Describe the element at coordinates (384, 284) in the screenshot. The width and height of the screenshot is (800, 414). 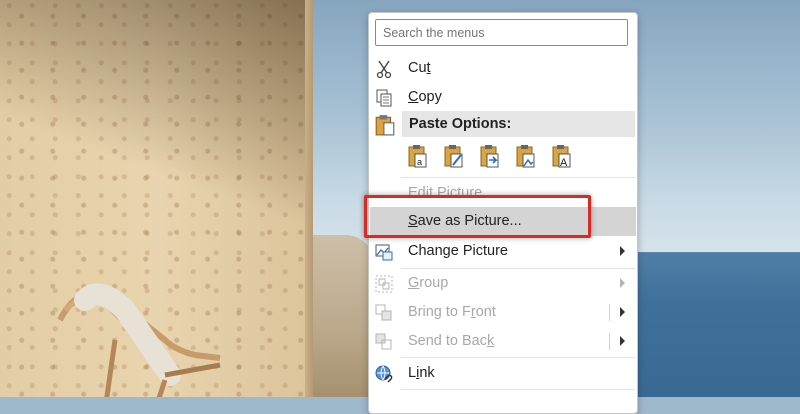
I see `group-icon` at that location.